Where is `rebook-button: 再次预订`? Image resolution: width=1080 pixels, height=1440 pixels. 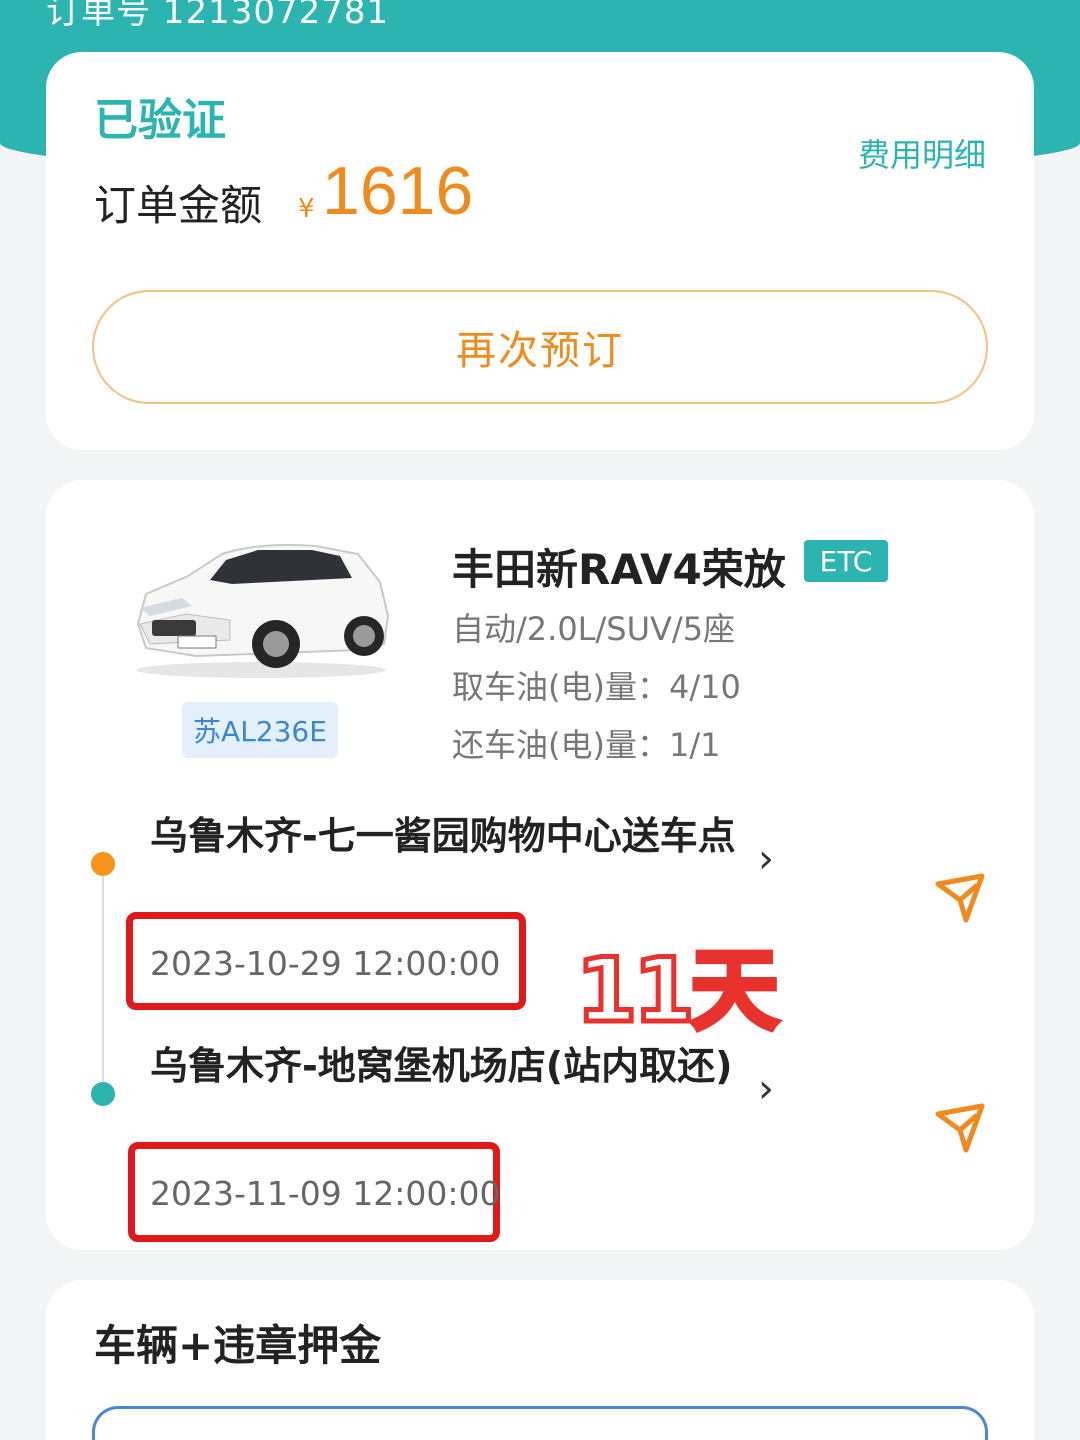
rebook-button: 再次预订 is located at coordinates (540, 347).